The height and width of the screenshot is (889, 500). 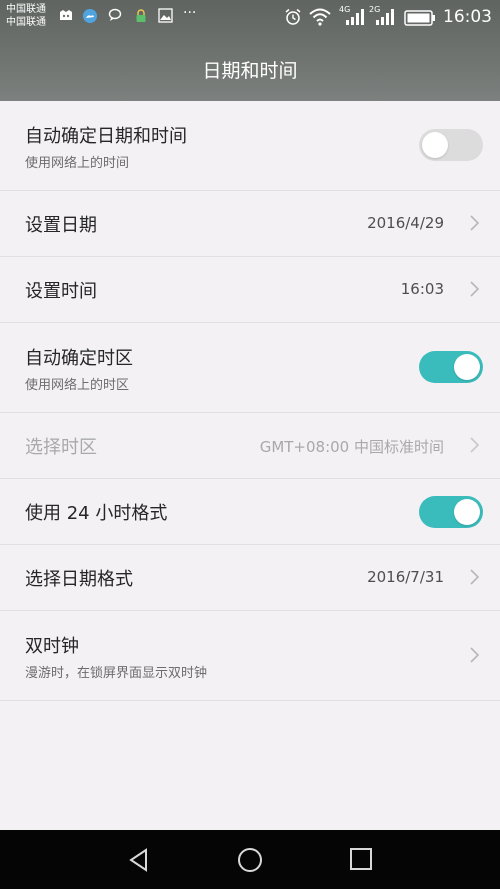 I want to click on auto-timezone-toggle, so click(x=451, y=367).